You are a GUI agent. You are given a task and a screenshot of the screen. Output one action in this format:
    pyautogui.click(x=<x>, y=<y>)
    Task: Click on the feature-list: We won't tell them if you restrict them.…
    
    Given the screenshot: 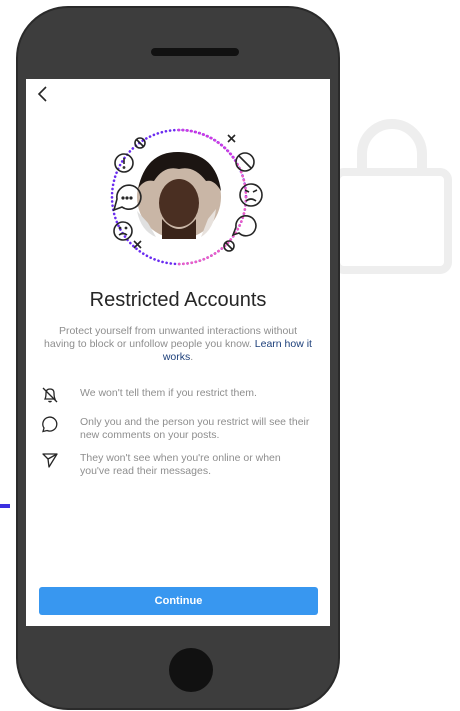 What is the action you would take?
    pyautogui.click(x=180, y=437)
    